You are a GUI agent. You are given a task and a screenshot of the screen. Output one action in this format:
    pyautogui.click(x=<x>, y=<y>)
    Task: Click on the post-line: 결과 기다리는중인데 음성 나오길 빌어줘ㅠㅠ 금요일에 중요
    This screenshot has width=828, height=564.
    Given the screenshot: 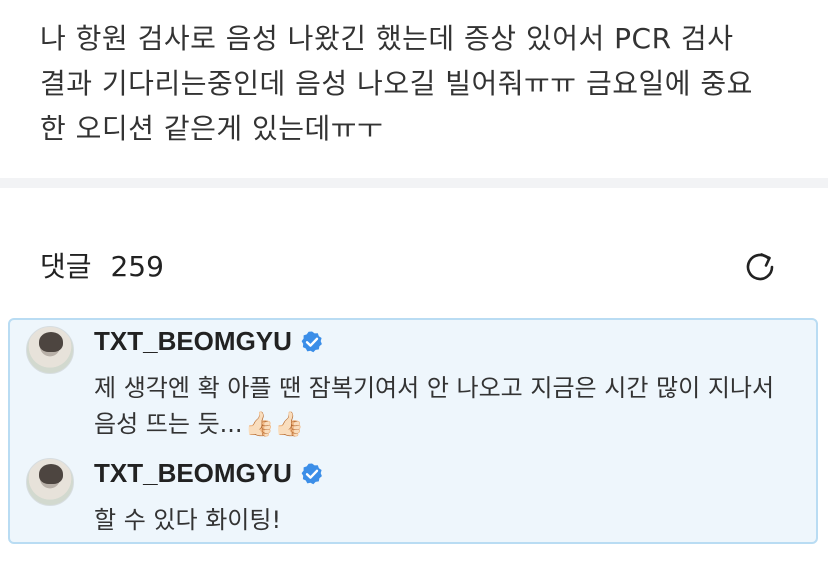 What is the action you would take?
    pyautogui.click(x=396, y=83)
    